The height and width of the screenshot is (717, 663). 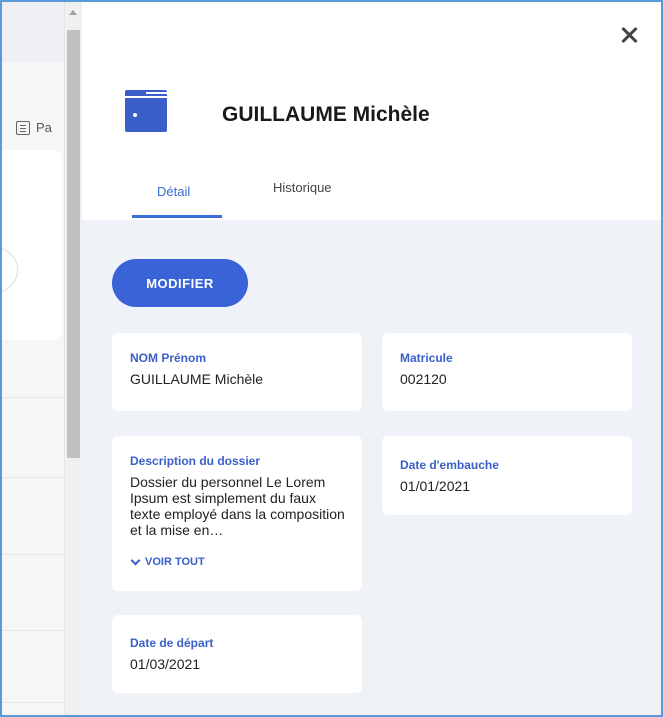 What do you see at coordinates (173, 191) in the screenshot?
I see `tab-detail: Détail` at bounding box center [173, 191].